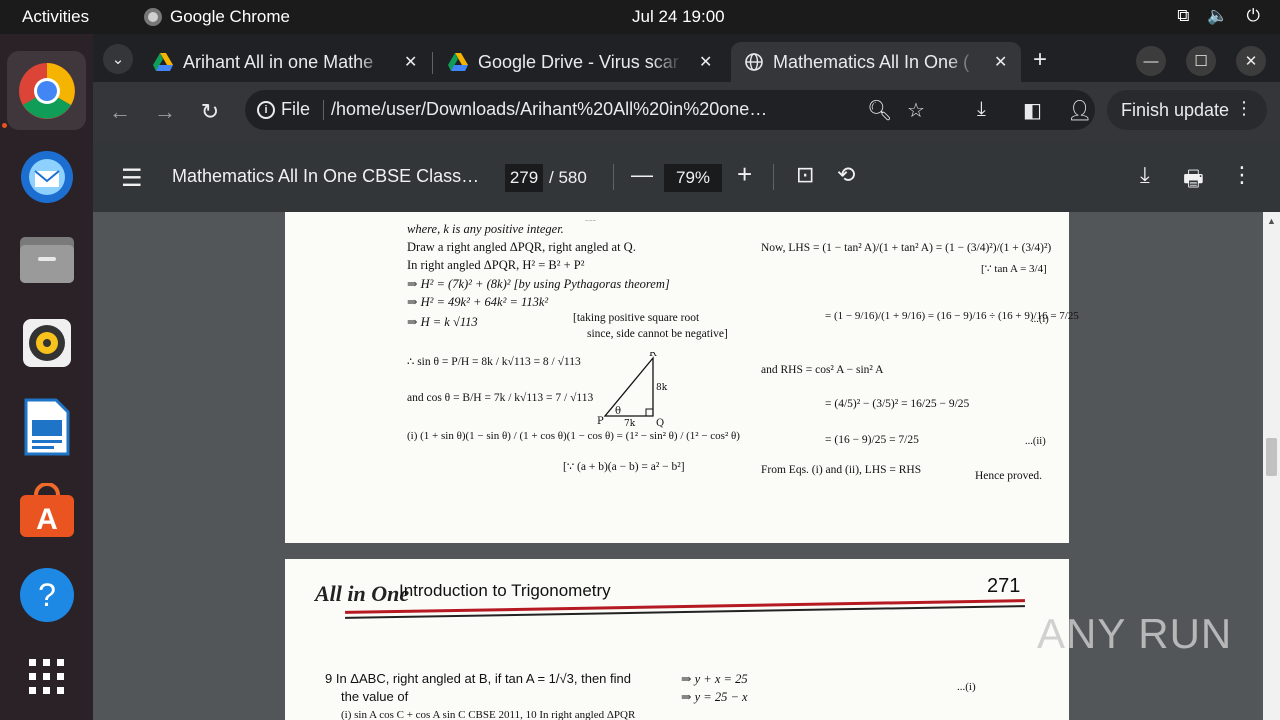 Image resolution: width=1280 pixels, height=720 pixels. I want to click on rotate-icon: ⟲, so click(846, 175).